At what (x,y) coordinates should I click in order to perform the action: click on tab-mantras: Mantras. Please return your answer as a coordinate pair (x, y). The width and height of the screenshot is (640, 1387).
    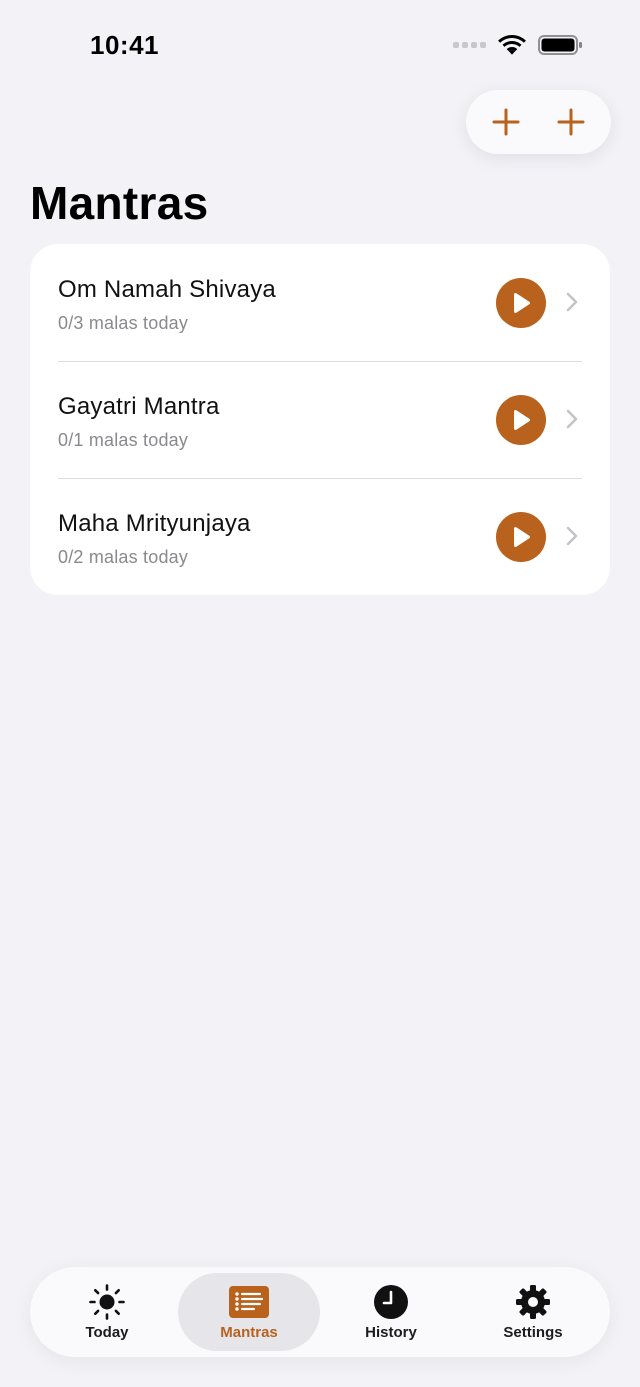
    Looking at the image, I should click on (249, 1312).